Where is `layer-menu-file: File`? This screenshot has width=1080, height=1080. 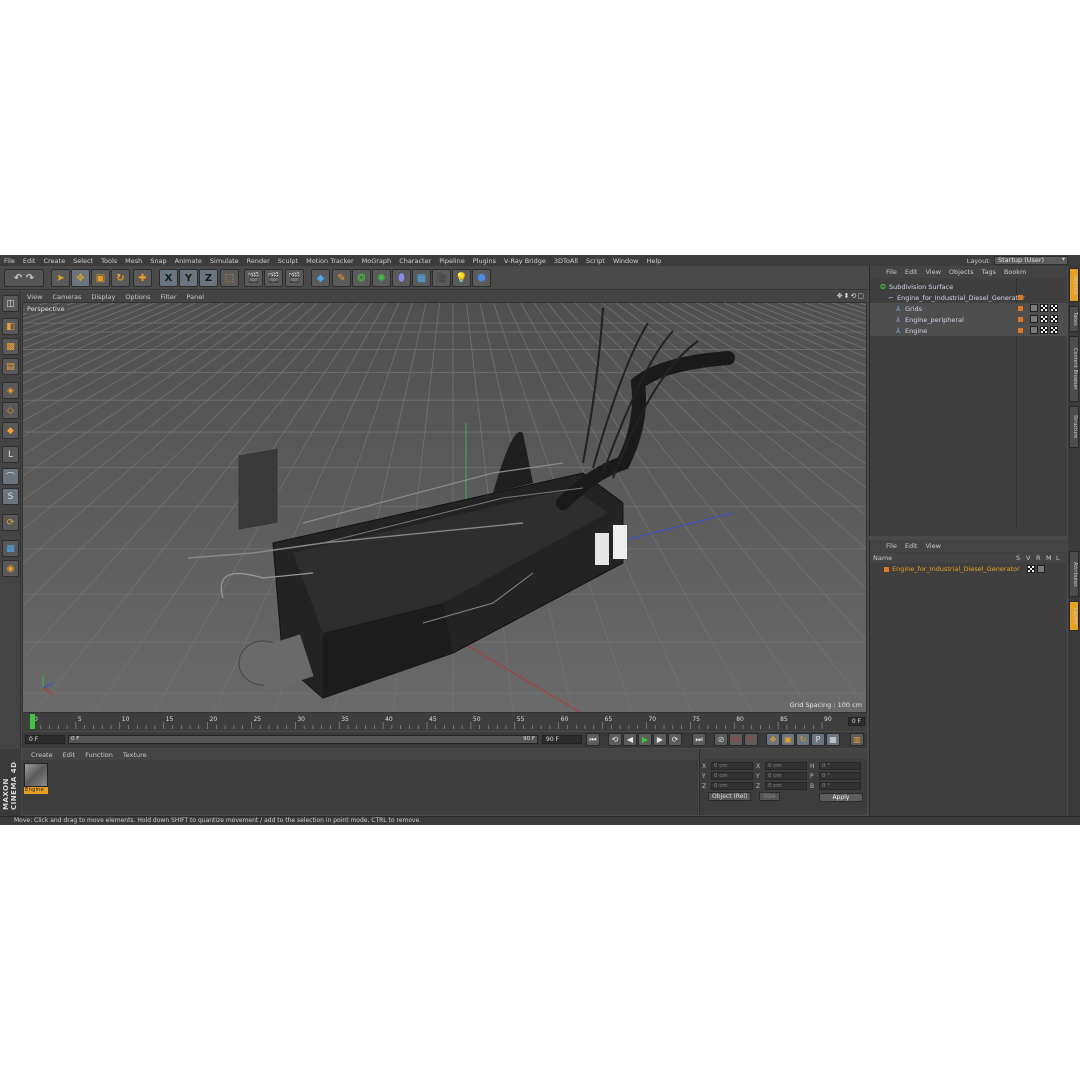
layer-menu-file: File is located at coordinates (891, 546).